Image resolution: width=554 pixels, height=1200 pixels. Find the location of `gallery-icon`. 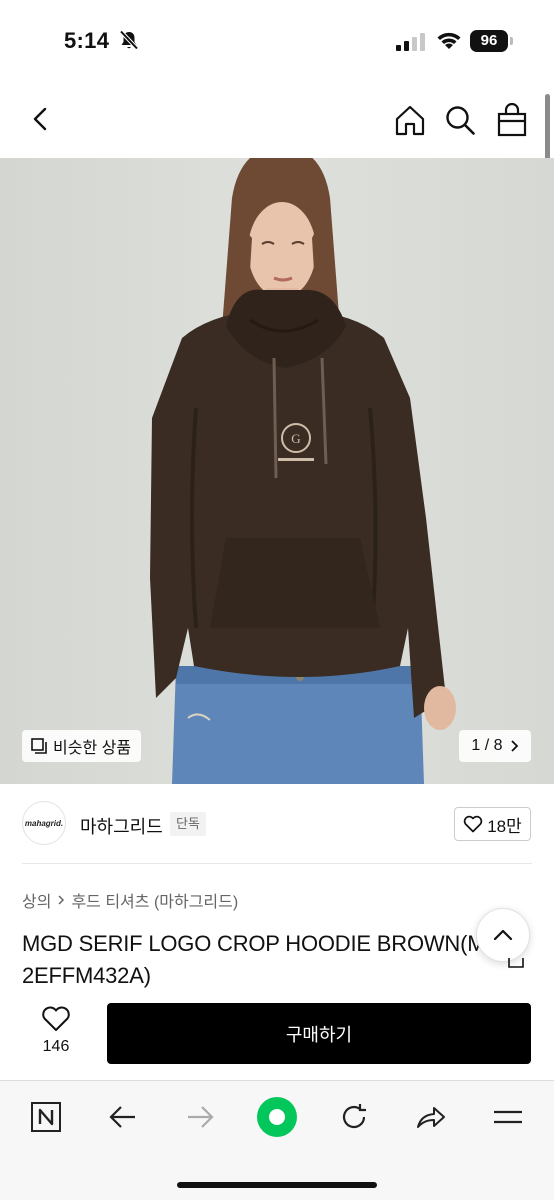

gallery-icon is located at coordinates (39, 746).